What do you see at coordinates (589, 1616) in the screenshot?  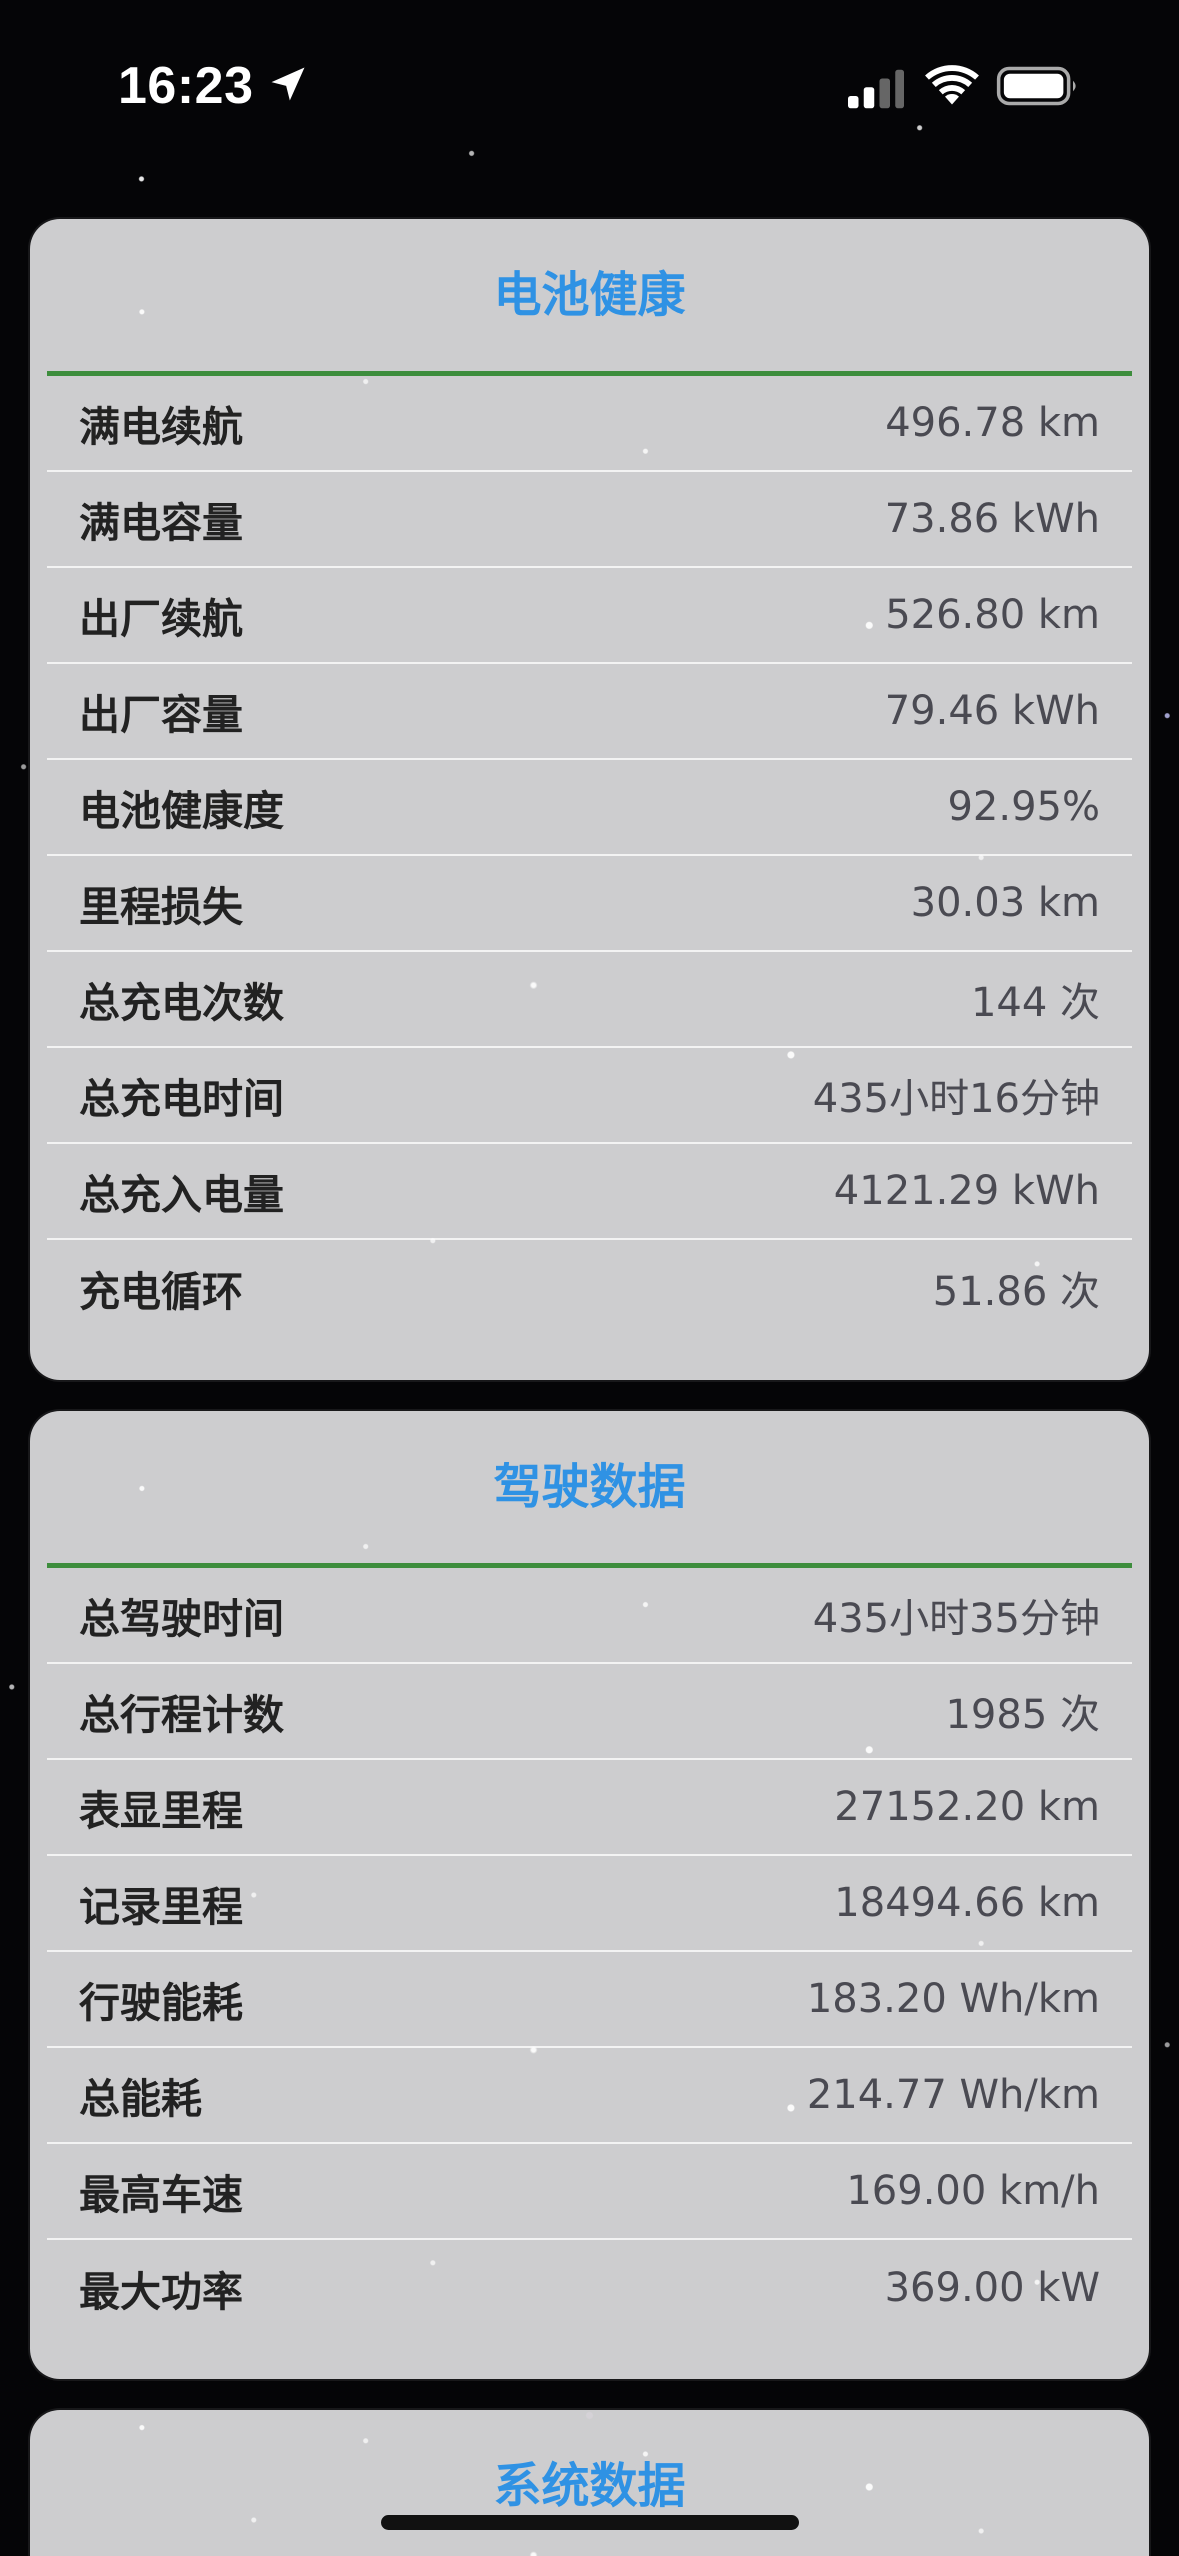 I see `list-item: 总驾驶时间 435小时35分钟` at bounding box center [589, 1616].